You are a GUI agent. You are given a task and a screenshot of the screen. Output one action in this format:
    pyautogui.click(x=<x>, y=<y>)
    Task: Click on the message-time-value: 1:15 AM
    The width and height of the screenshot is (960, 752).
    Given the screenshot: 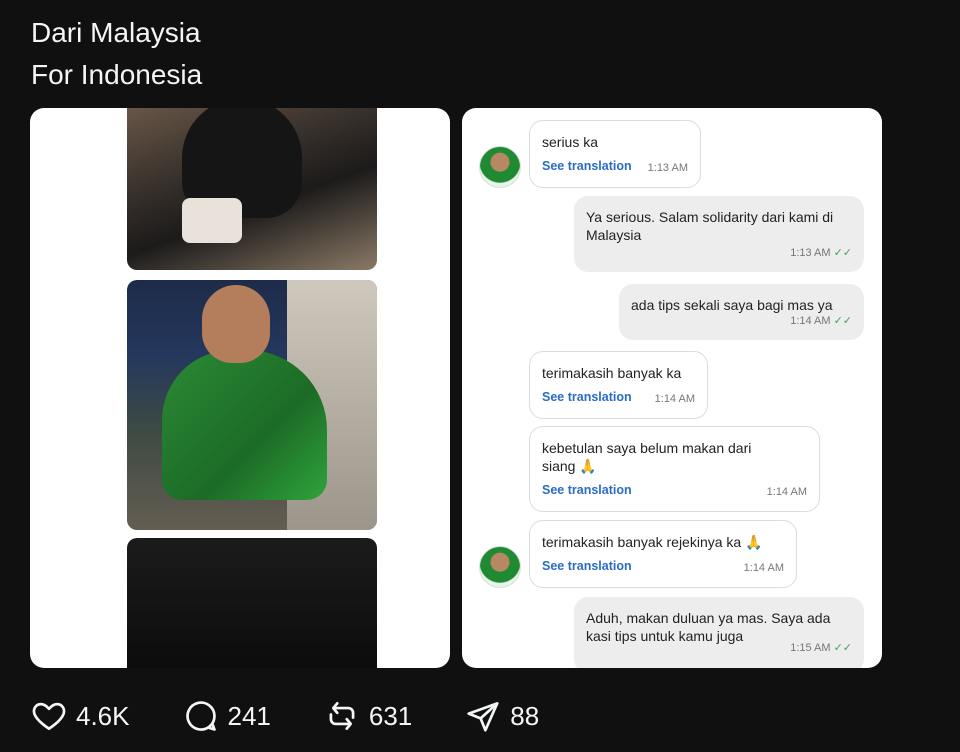 What is the action you would take?
    pyautogui.click(x=810, y=648)
    